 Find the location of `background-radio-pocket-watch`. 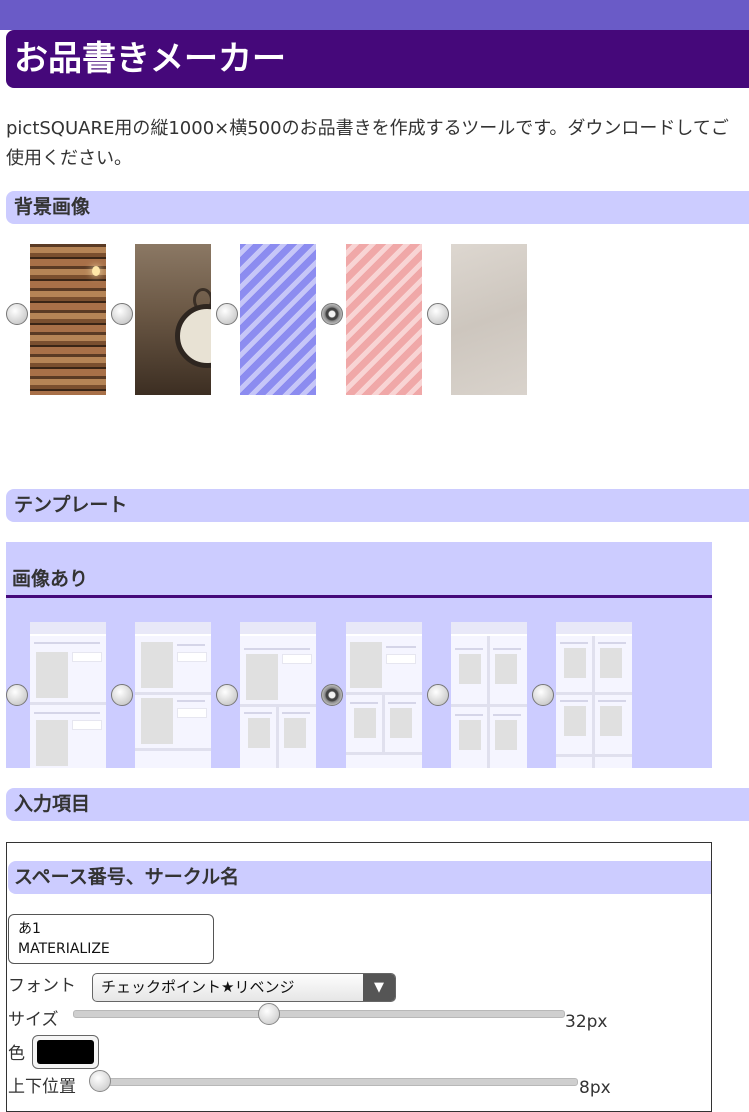

background-radio-pocket-watch is located at coordinates (122, 314).